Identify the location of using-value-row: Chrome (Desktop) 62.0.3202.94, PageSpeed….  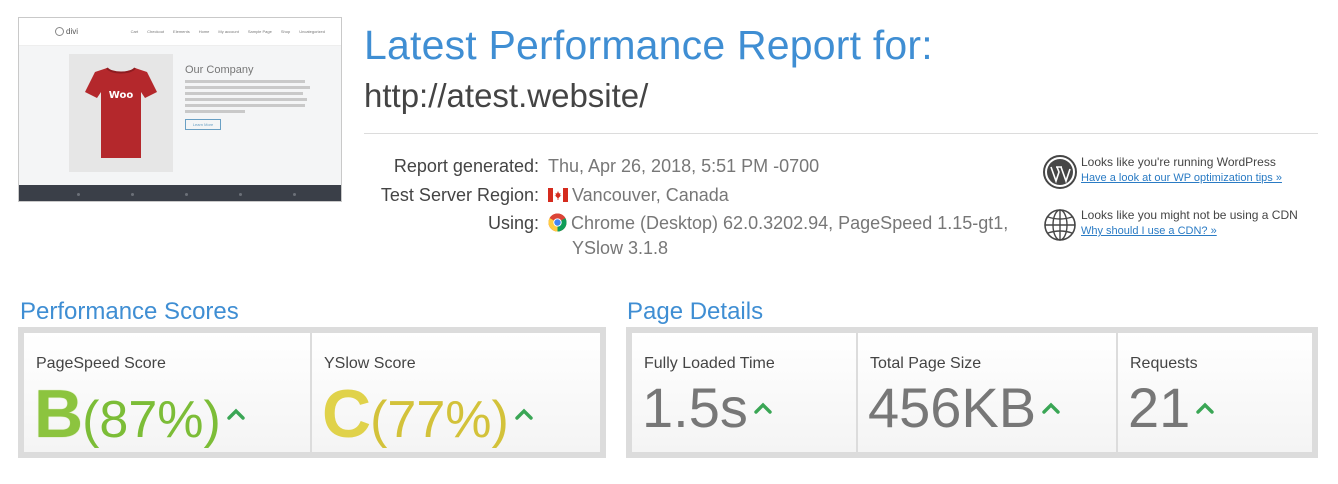
(778, 223).